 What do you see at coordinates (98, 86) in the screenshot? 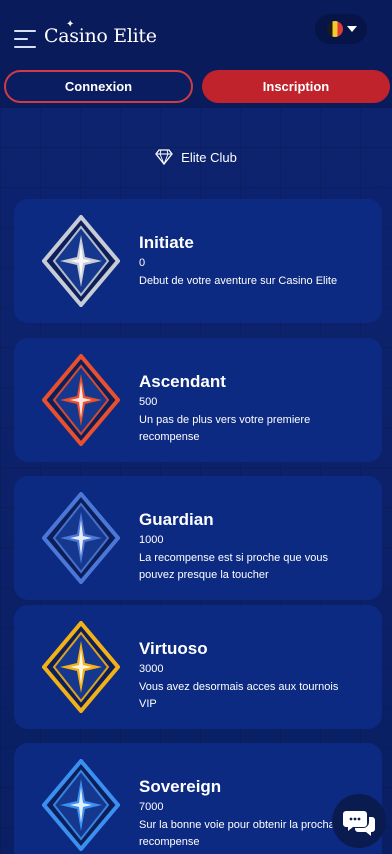
I see `login-button: Connexion` at bounding box center [98, 86].